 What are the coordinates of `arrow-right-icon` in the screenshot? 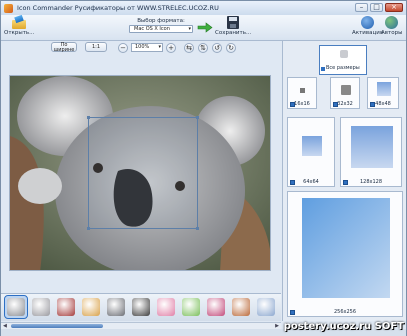 It's located at (205, 27).